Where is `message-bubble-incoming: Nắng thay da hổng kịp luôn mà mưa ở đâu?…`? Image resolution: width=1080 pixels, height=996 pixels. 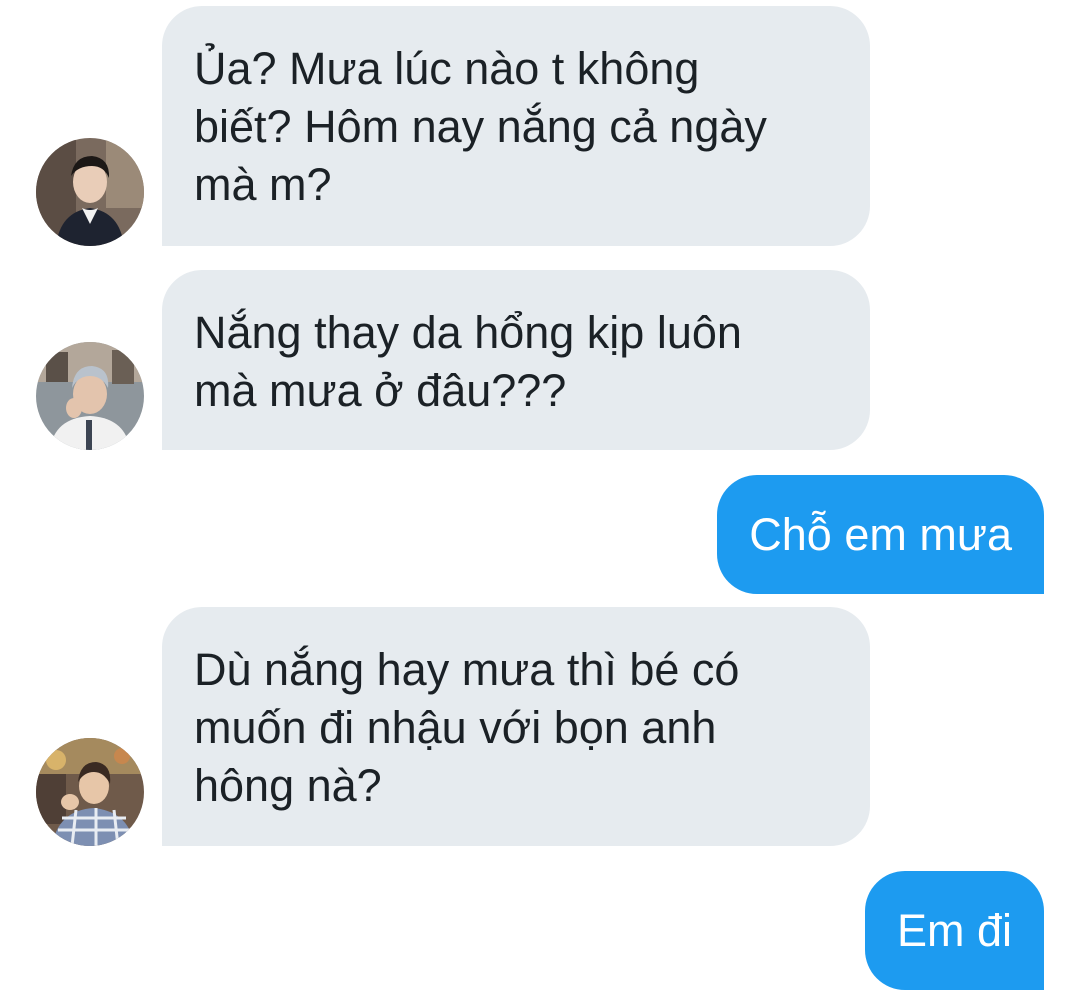
message-bubble-incoming: Nắng thay da hổng kịp luôn mà mưa ở đâu?… is located at coordinates (516, 360).